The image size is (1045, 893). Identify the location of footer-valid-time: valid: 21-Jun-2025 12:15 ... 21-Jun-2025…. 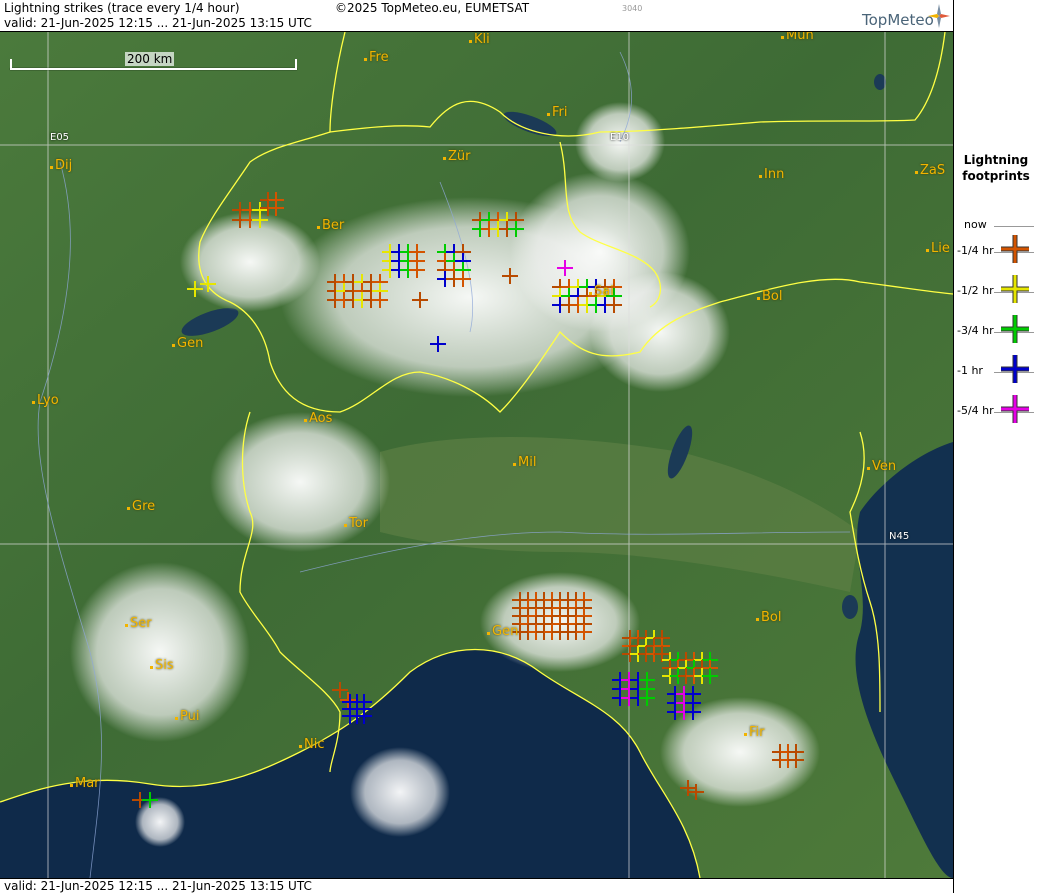
(158, 886).